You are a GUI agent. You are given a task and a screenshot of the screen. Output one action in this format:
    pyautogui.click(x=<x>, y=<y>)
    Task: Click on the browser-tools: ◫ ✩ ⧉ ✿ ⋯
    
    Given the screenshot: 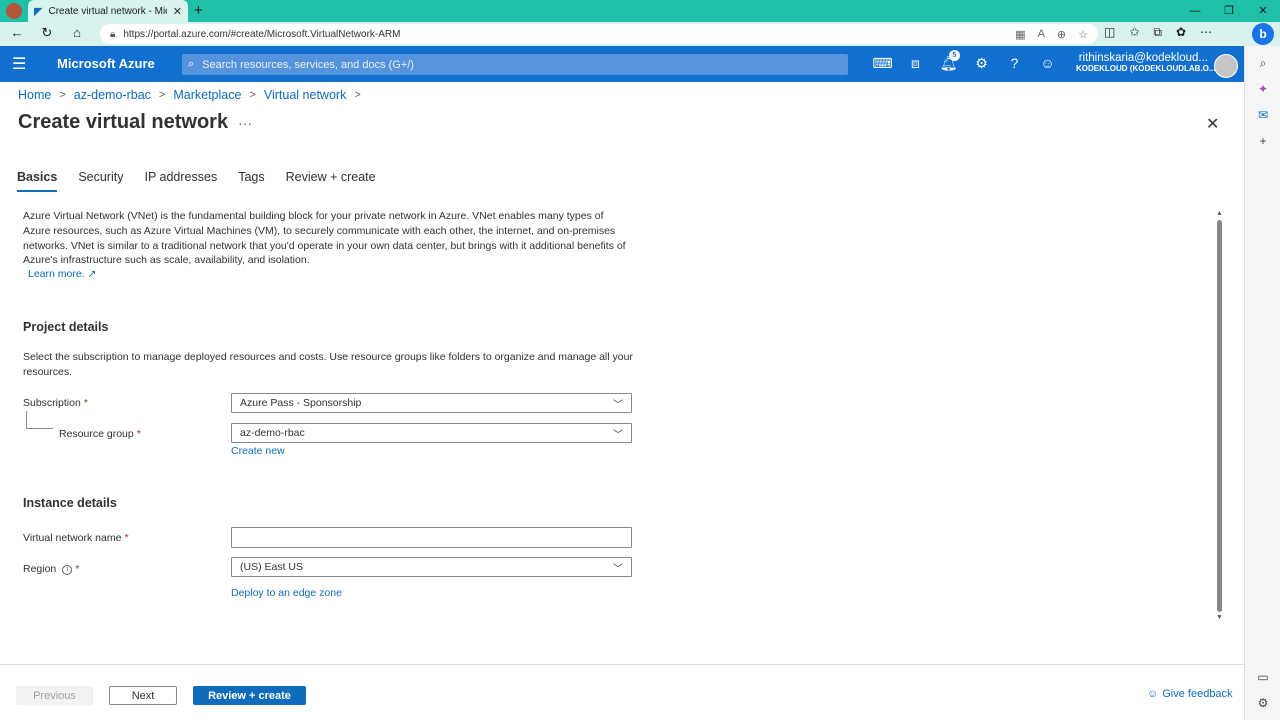 What is the action you would take?
    pyautogui.click(x=1158, y=32)
    